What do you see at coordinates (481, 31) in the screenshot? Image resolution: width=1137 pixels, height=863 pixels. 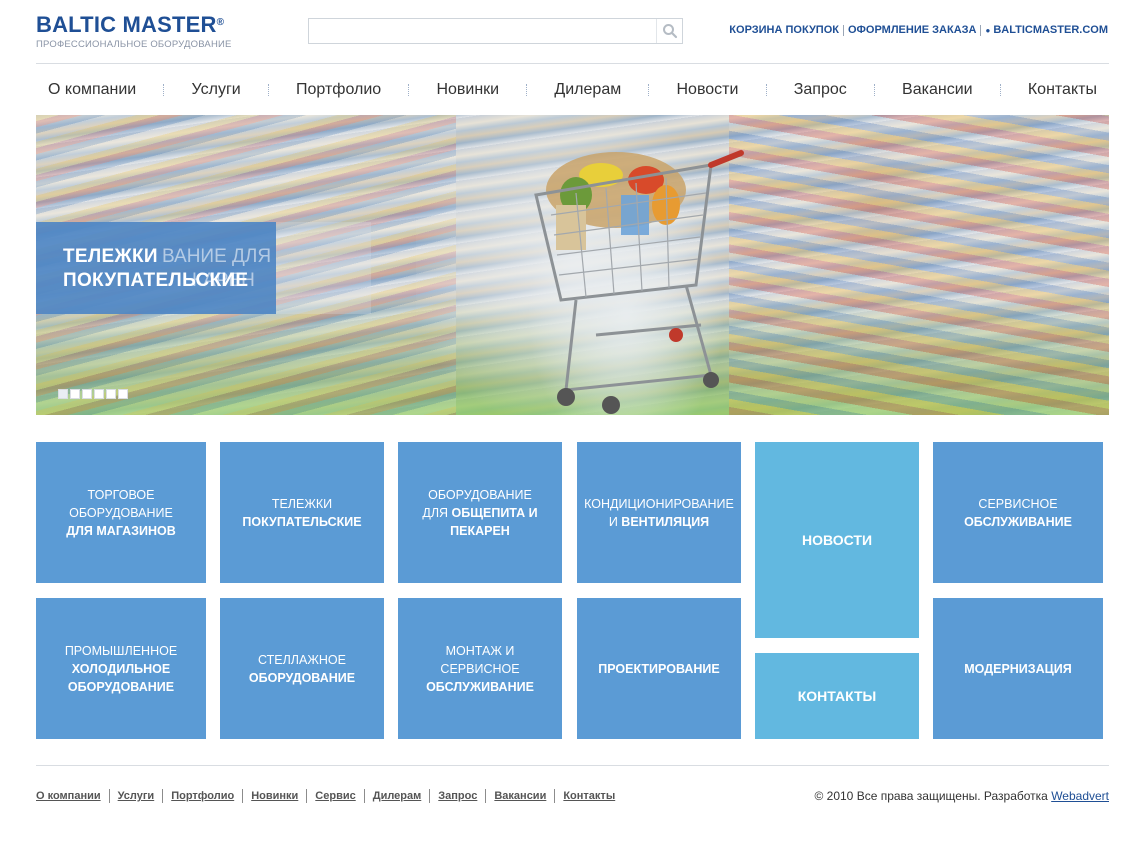 I see `search-input` at bounding box center [481, 31].